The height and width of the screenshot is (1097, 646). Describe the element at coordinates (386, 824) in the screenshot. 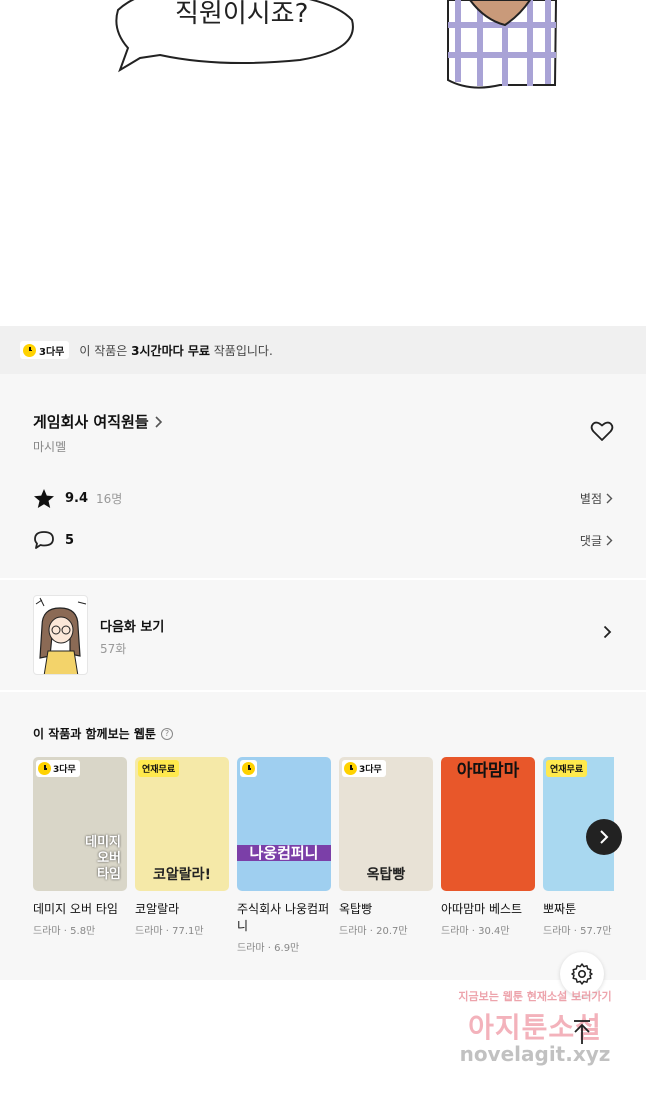

I see `recommendation-thumbnail: 옥탑빵 3다무` at that location.